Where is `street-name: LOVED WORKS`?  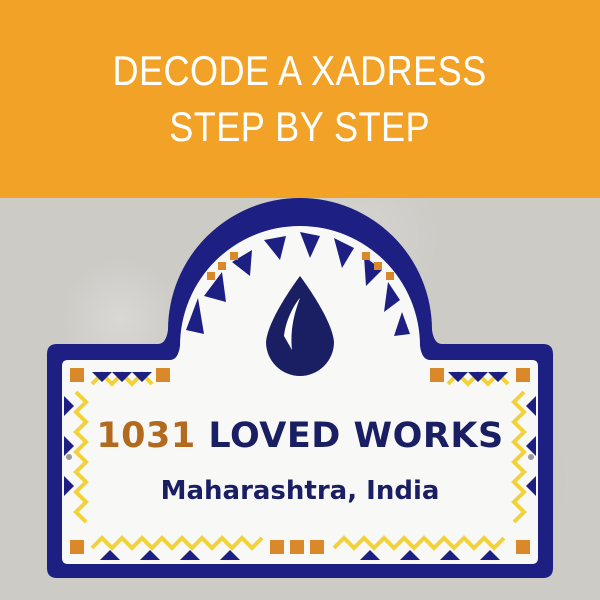 street-name: LOVED WORKS is located at coordinates (356, 436).